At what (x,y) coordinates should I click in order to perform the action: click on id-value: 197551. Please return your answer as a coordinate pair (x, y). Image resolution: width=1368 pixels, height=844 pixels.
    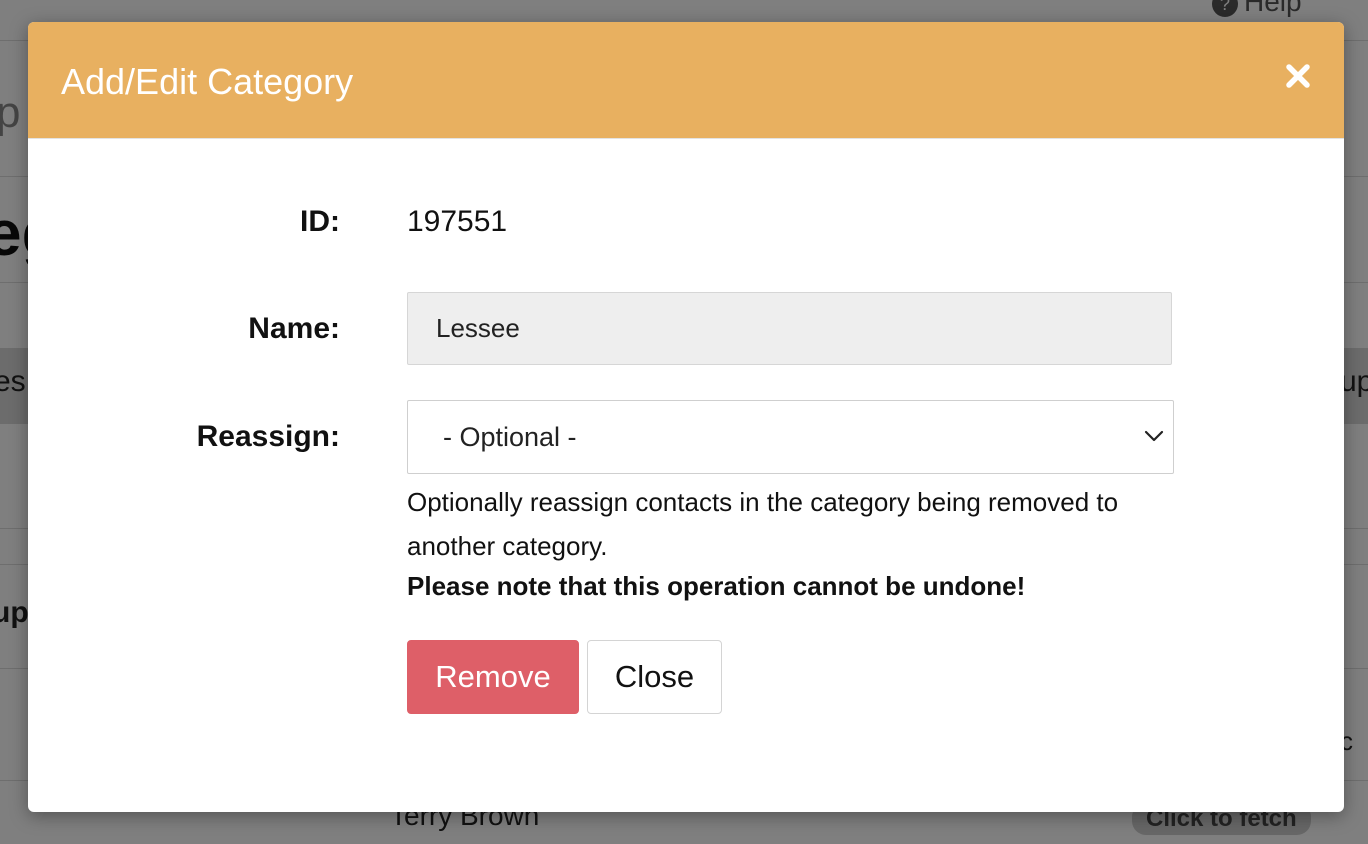
    Looking at the image, I should click on (457, 221).